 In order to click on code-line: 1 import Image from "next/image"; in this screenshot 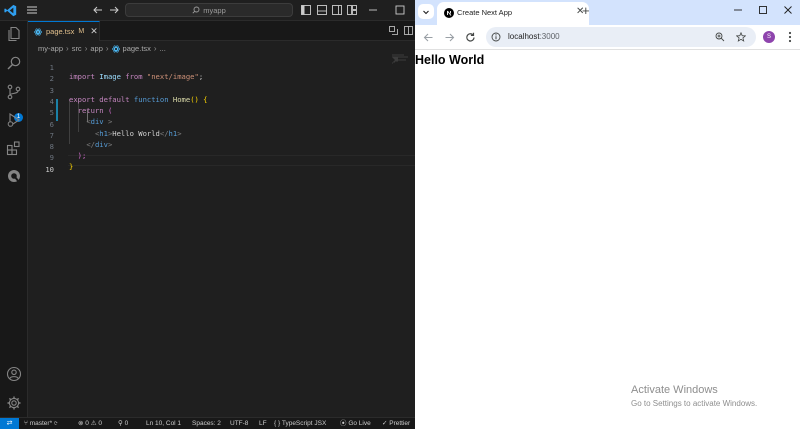, I will do `click(221, 67)`.